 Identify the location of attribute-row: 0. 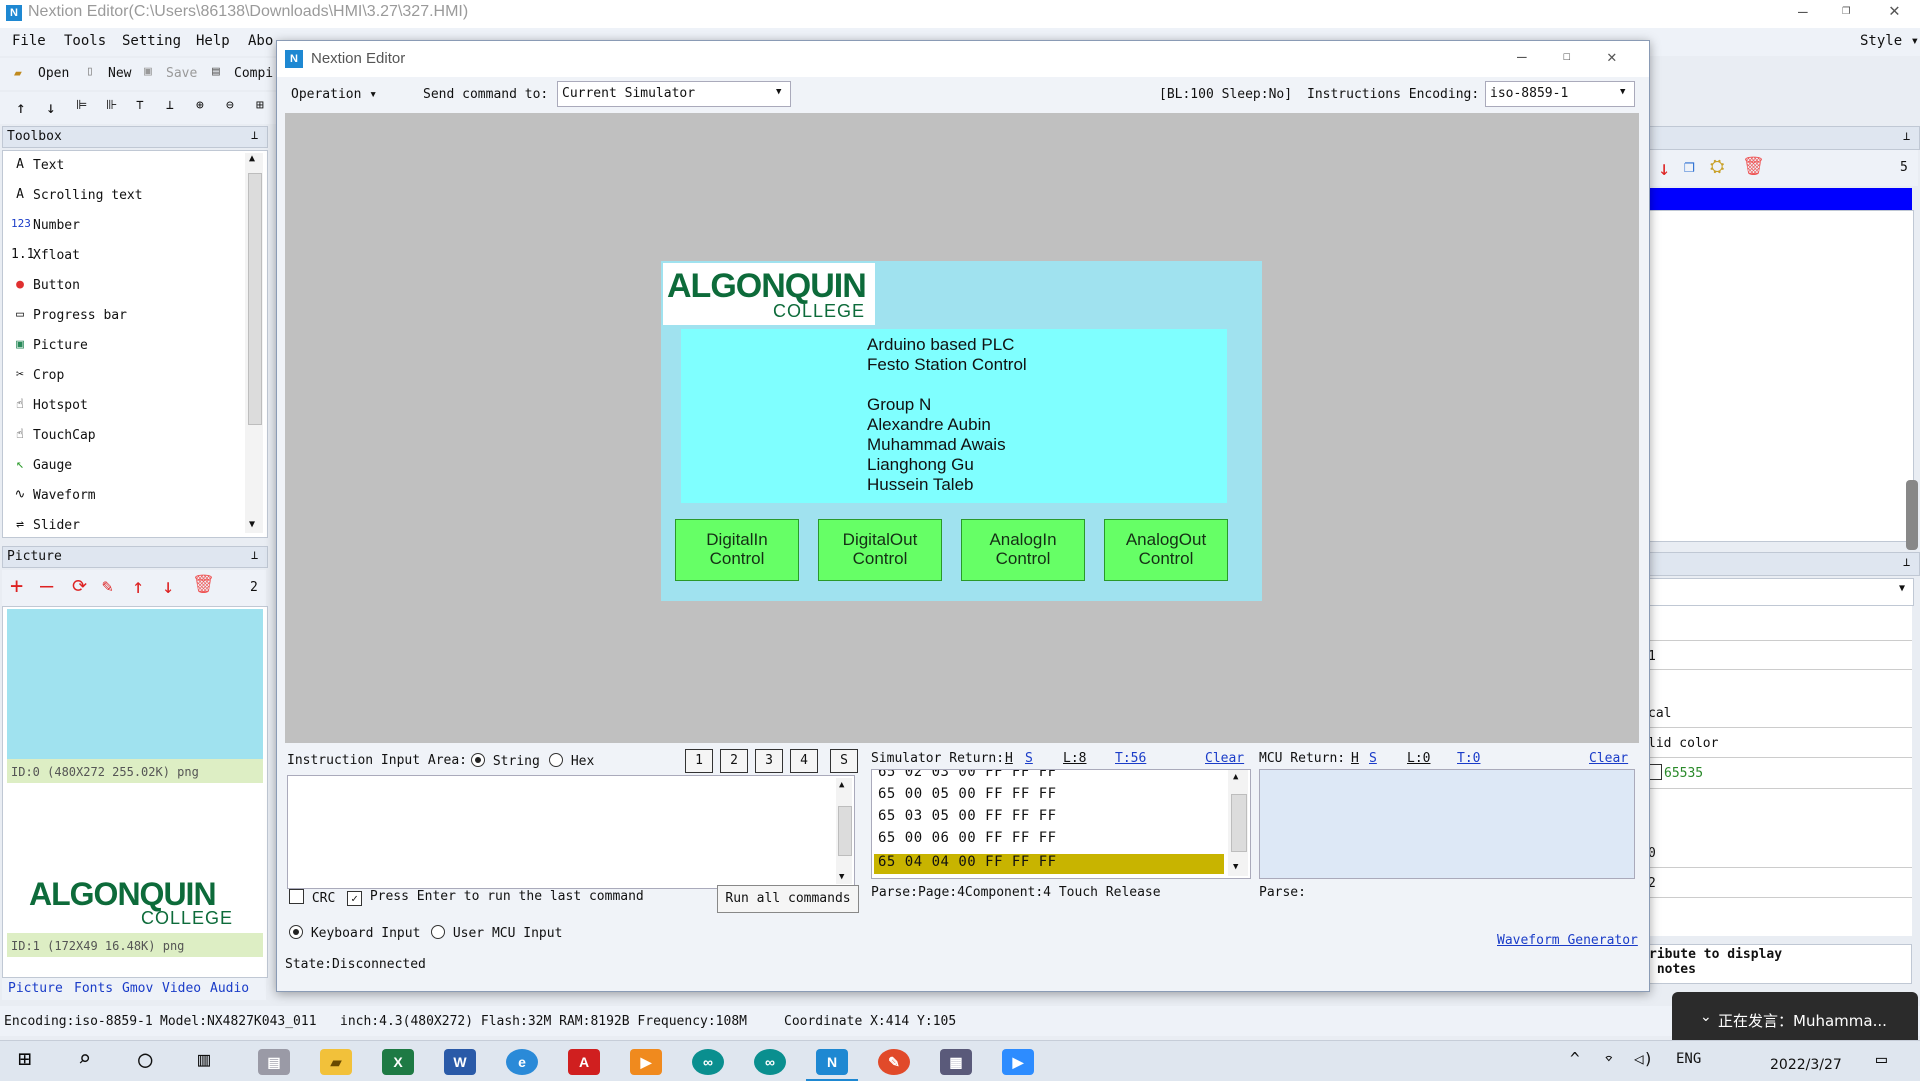
(1780, 853).